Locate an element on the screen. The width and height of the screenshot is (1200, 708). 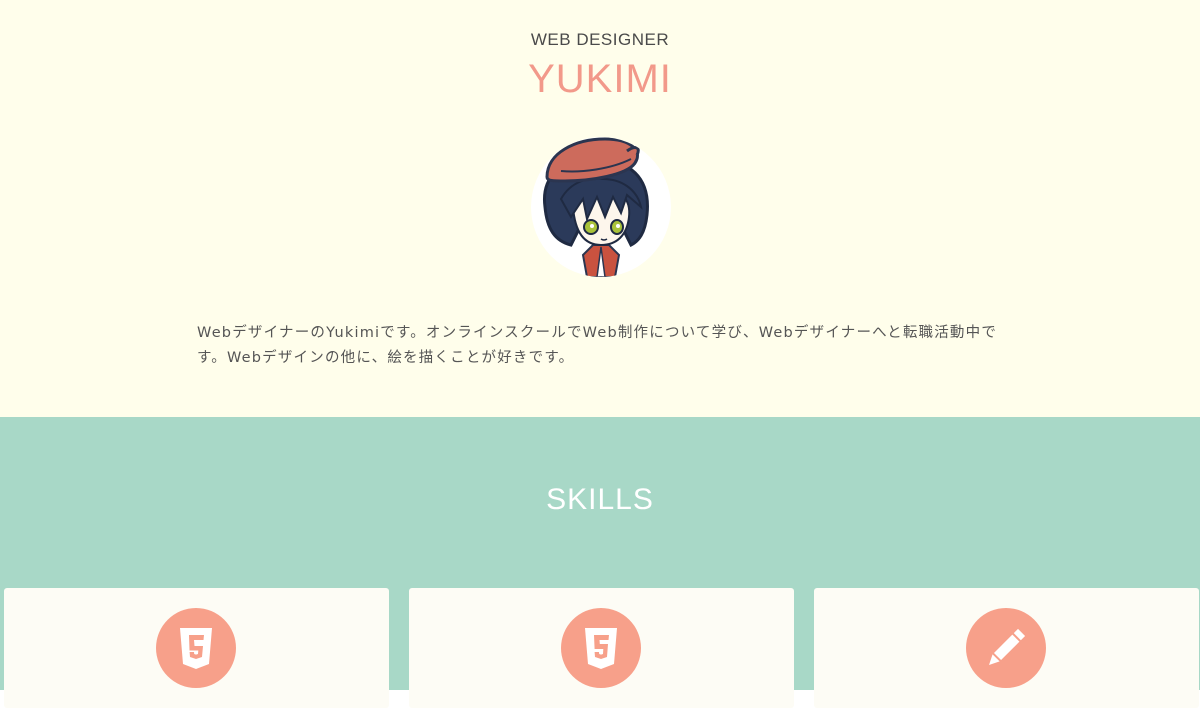
skill-card-html is located at coordinates (196, 648).